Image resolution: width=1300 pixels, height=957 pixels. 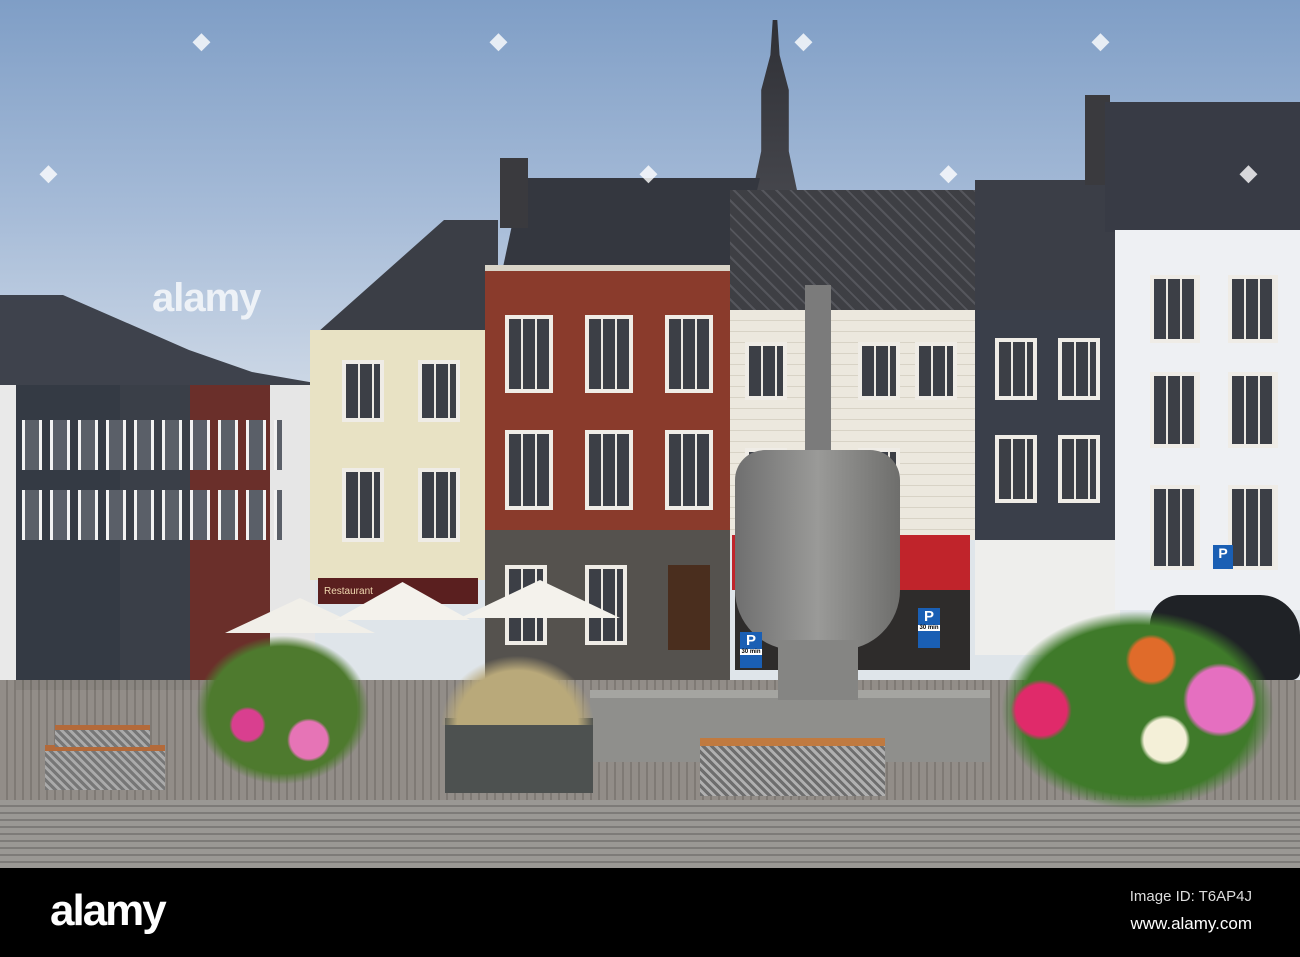 I want to click on left-row-windows, so click(x=152, y=490).